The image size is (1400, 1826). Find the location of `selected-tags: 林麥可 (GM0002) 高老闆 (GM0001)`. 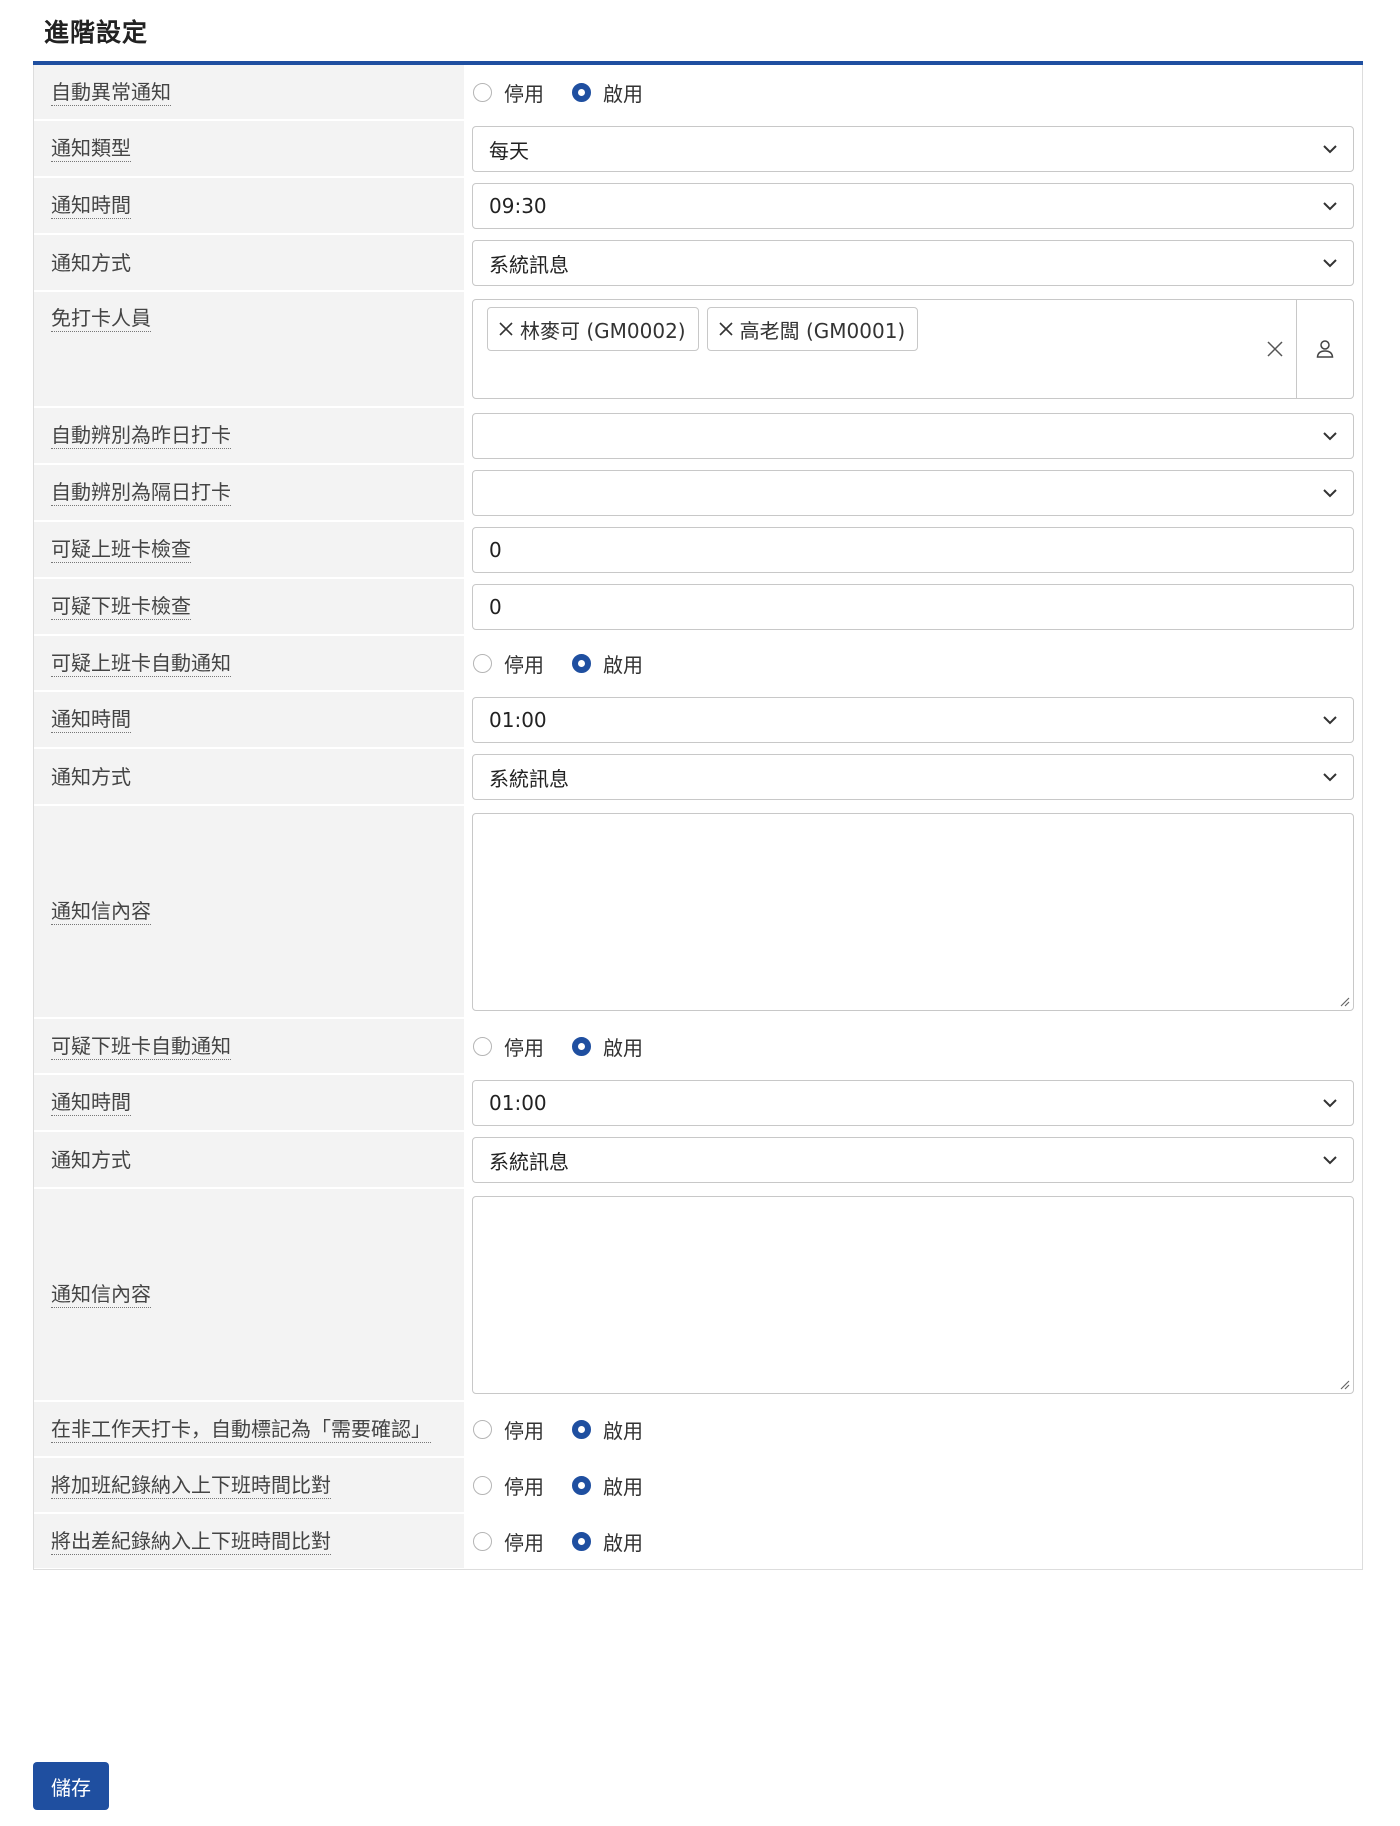

selected-tags: 林麥可 (GM0002) 高老闆 (GM0001) is located at coordinates (884, 349).